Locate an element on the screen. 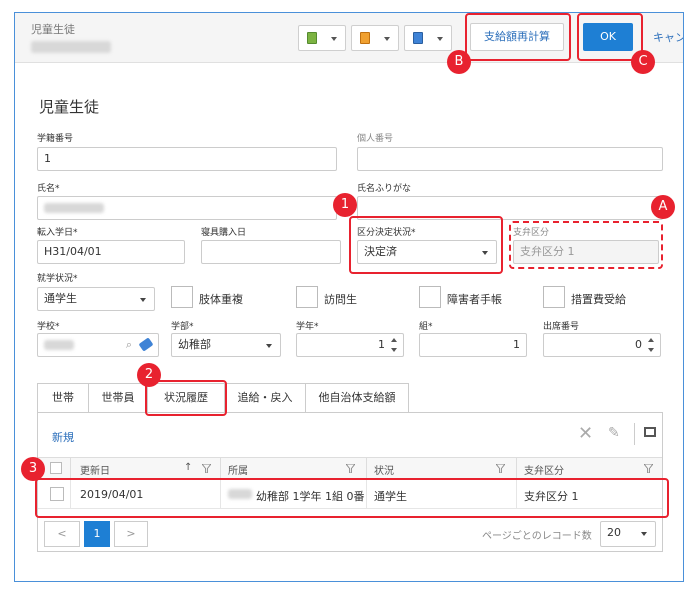 The height and width of the screenshot is (596, 698). annotation-badge-b: B is located at coordinates (459, 62).